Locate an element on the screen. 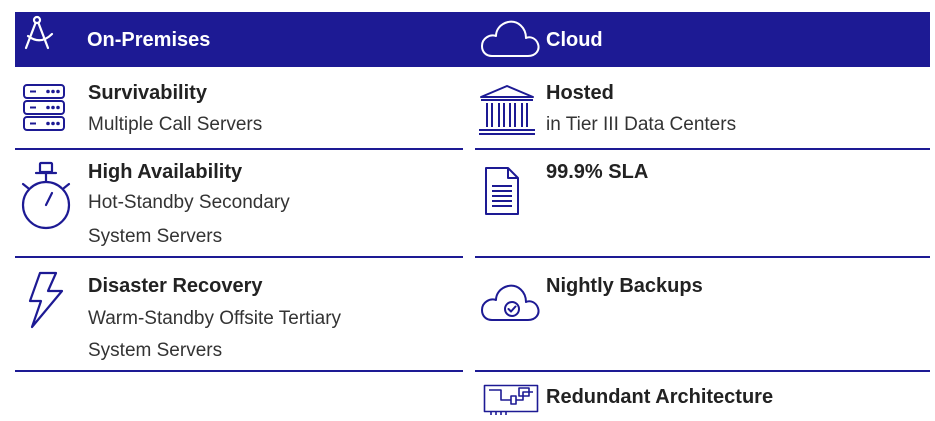  server-icon is located at coordinates (44, 108).